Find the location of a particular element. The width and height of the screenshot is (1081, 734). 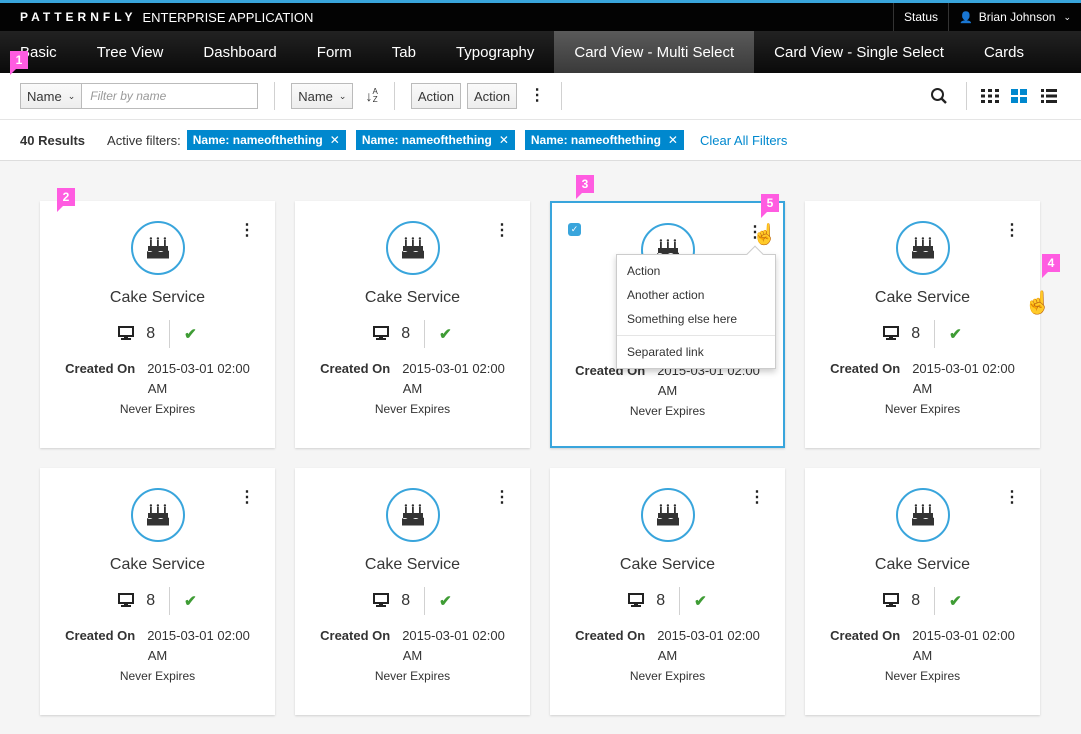

nav-item-tab: Tab is located at coordinates (404, 52).